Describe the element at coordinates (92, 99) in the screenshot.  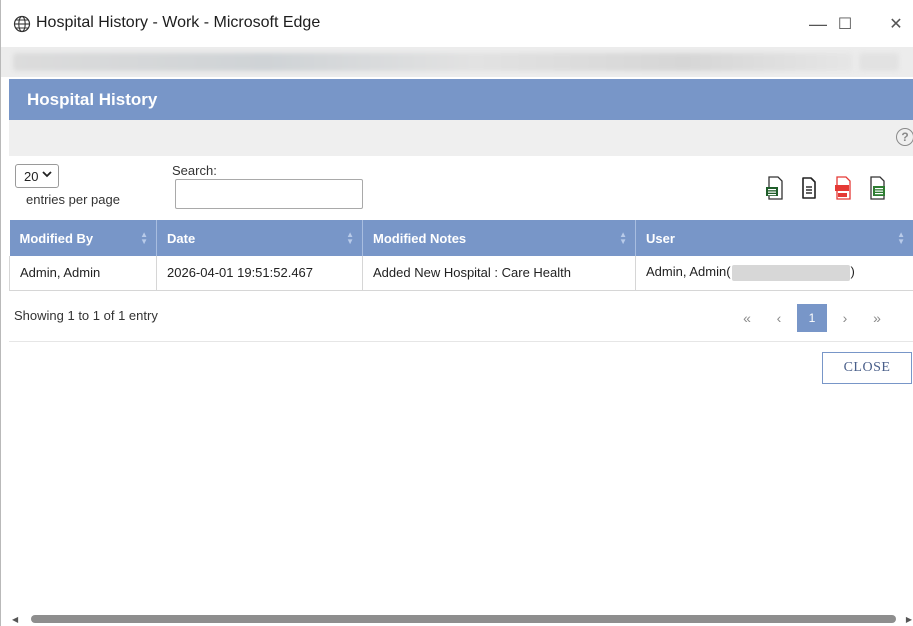
I see `dialog-title: Hospital History` at that location.